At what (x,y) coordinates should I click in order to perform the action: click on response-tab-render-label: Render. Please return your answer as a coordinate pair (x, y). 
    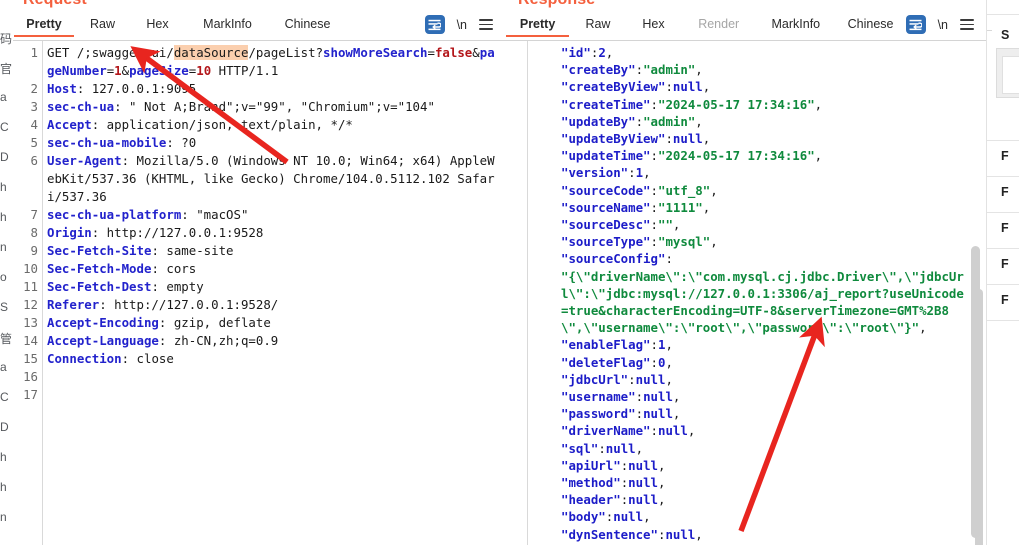
    Looking at the image, I should click on (719, 24).